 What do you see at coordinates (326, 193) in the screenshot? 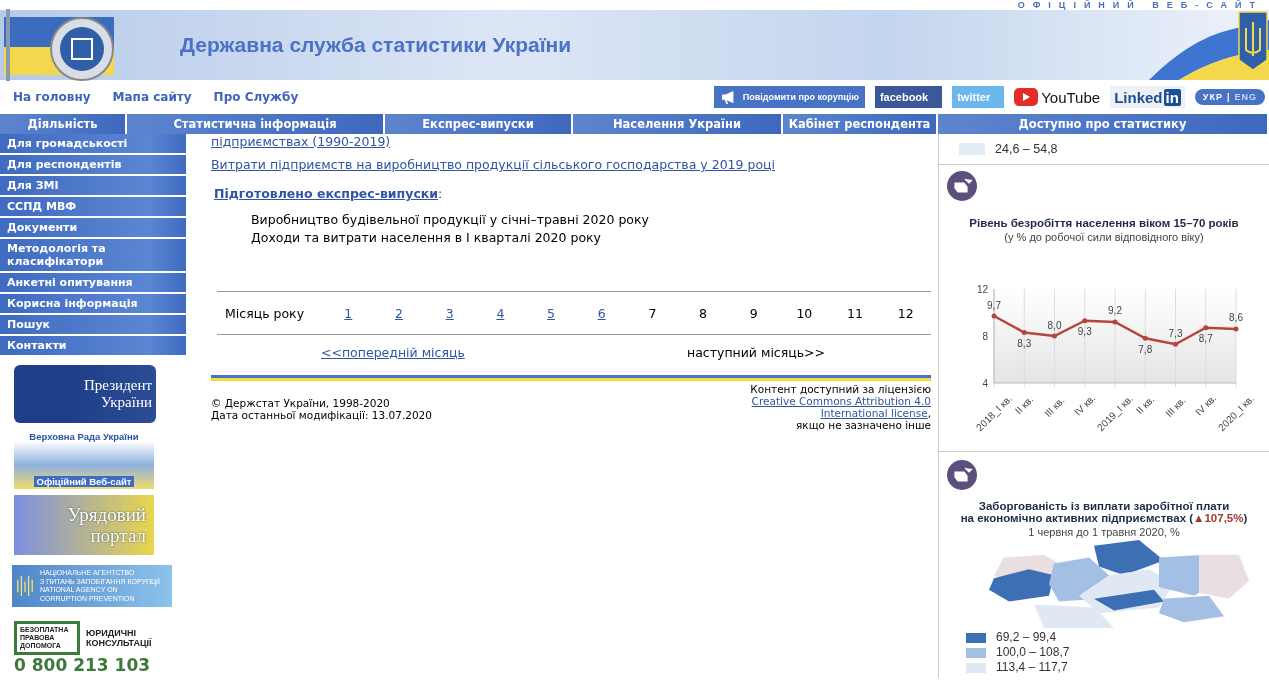
I see `express-releases-heading-link: Підготовлено експрес-випуски` at bounding box center [326, 193].